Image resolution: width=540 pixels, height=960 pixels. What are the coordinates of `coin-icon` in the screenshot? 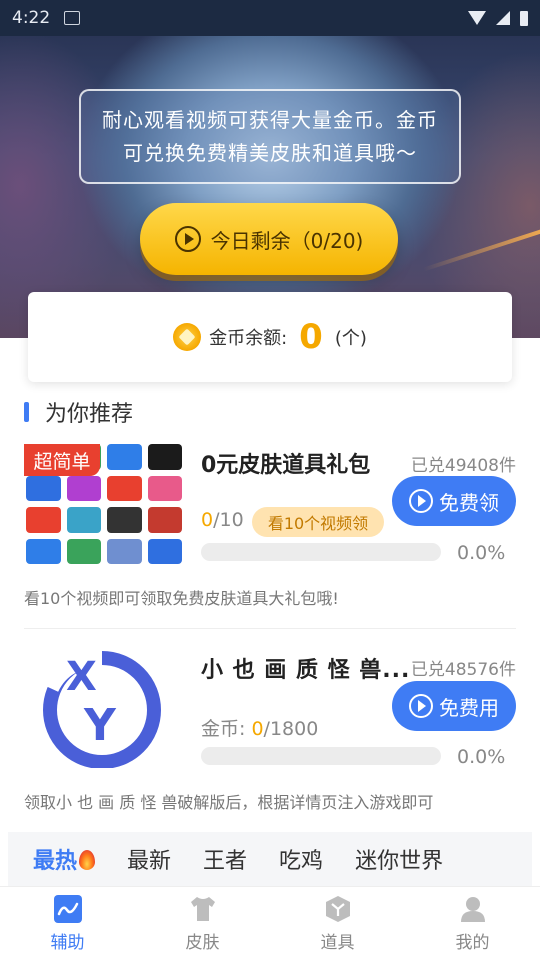 It's located at (187, 337).